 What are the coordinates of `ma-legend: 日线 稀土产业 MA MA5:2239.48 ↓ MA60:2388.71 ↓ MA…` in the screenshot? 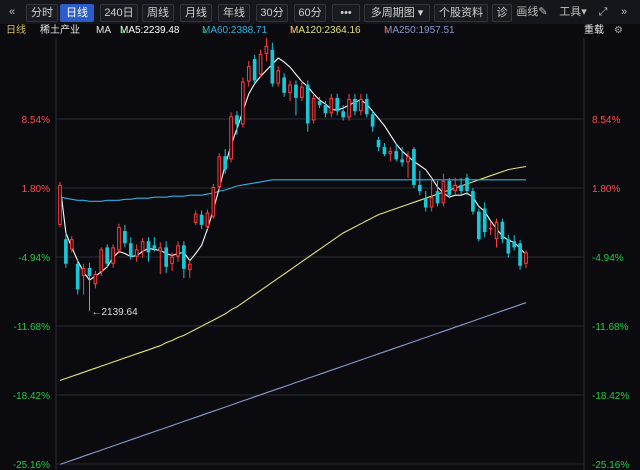 It's located at (320, 31).